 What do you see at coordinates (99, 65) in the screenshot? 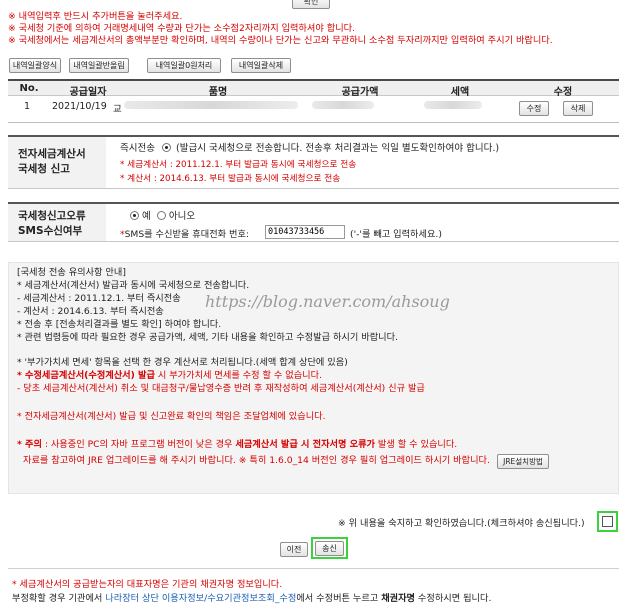
I see `bulk-round-button: 내역일괄반올림` at bounding box center [99, 65].